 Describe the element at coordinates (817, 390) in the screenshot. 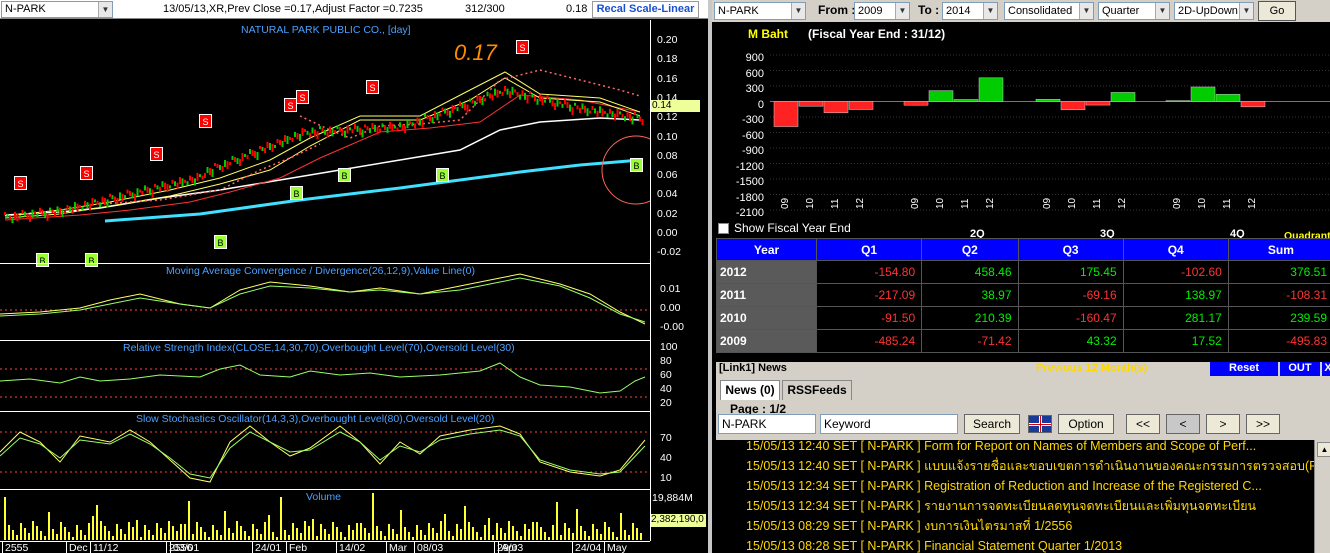

I see `tab-rssfeeds: RSSFeeds` at that location.